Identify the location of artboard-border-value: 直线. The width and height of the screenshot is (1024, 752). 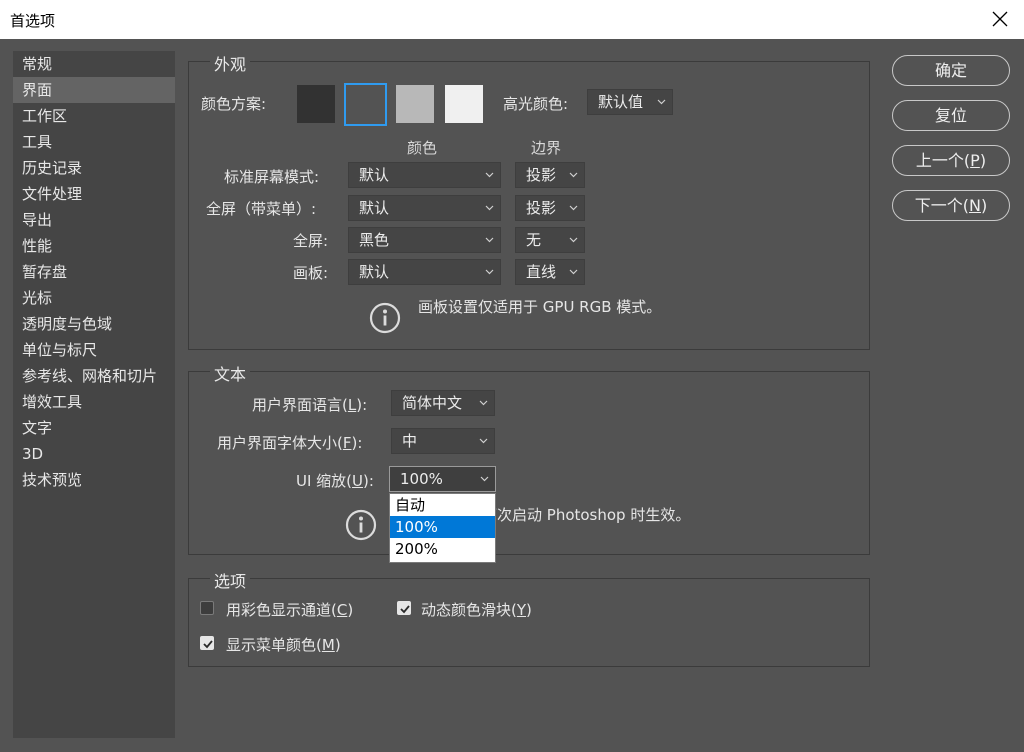
(541, 272).